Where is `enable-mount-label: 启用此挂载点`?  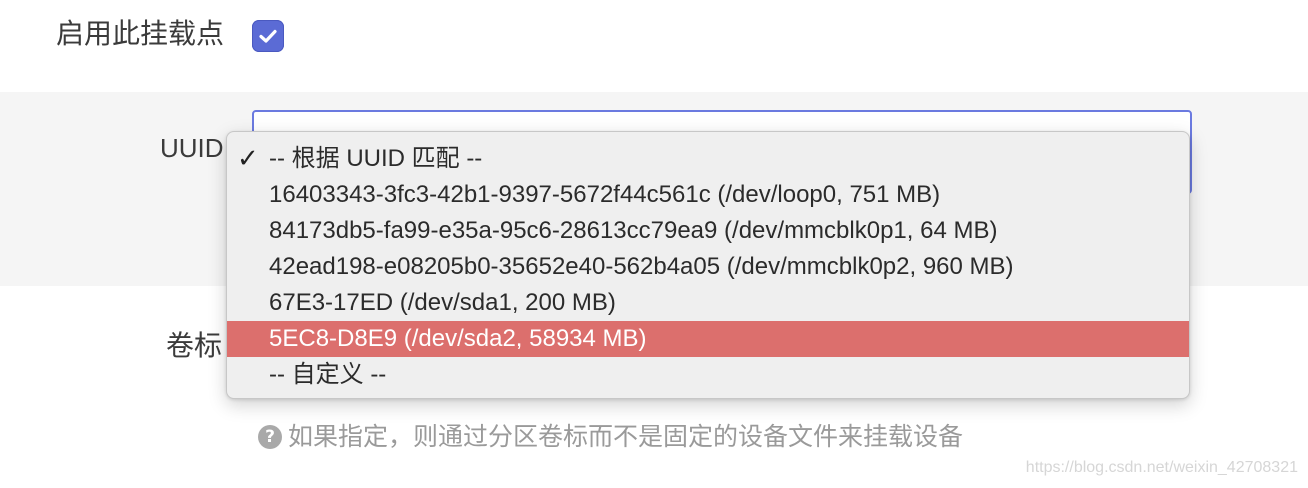 enable-mount-label: 启用此挂载点 is located at coordinates (140, 33).